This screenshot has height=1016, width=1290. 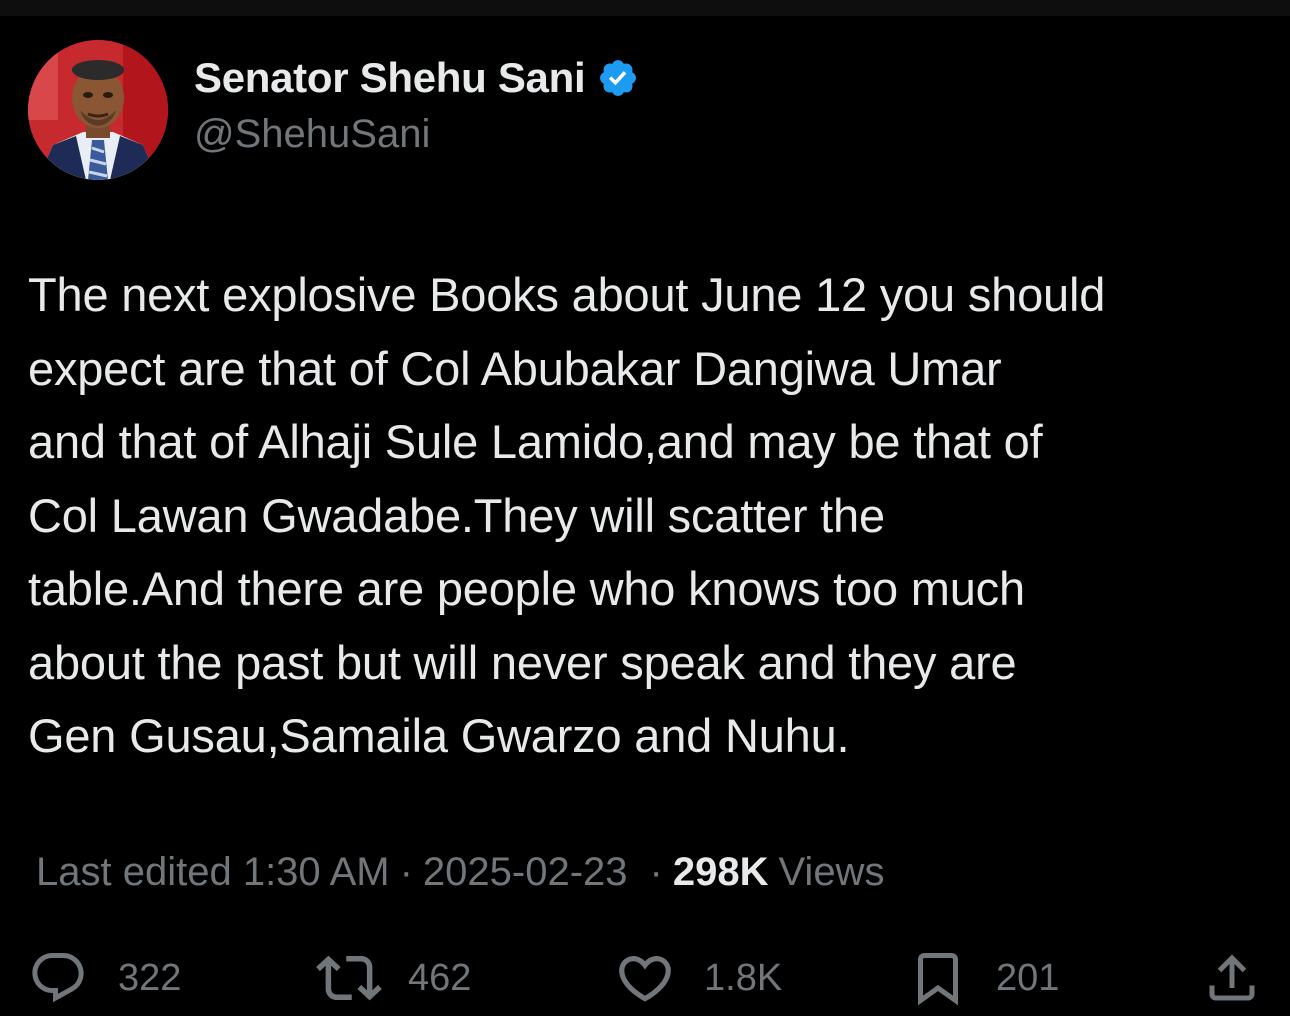 I want to click on author-display-name: Senator Shehu Sani, so click(x=390, y=78).